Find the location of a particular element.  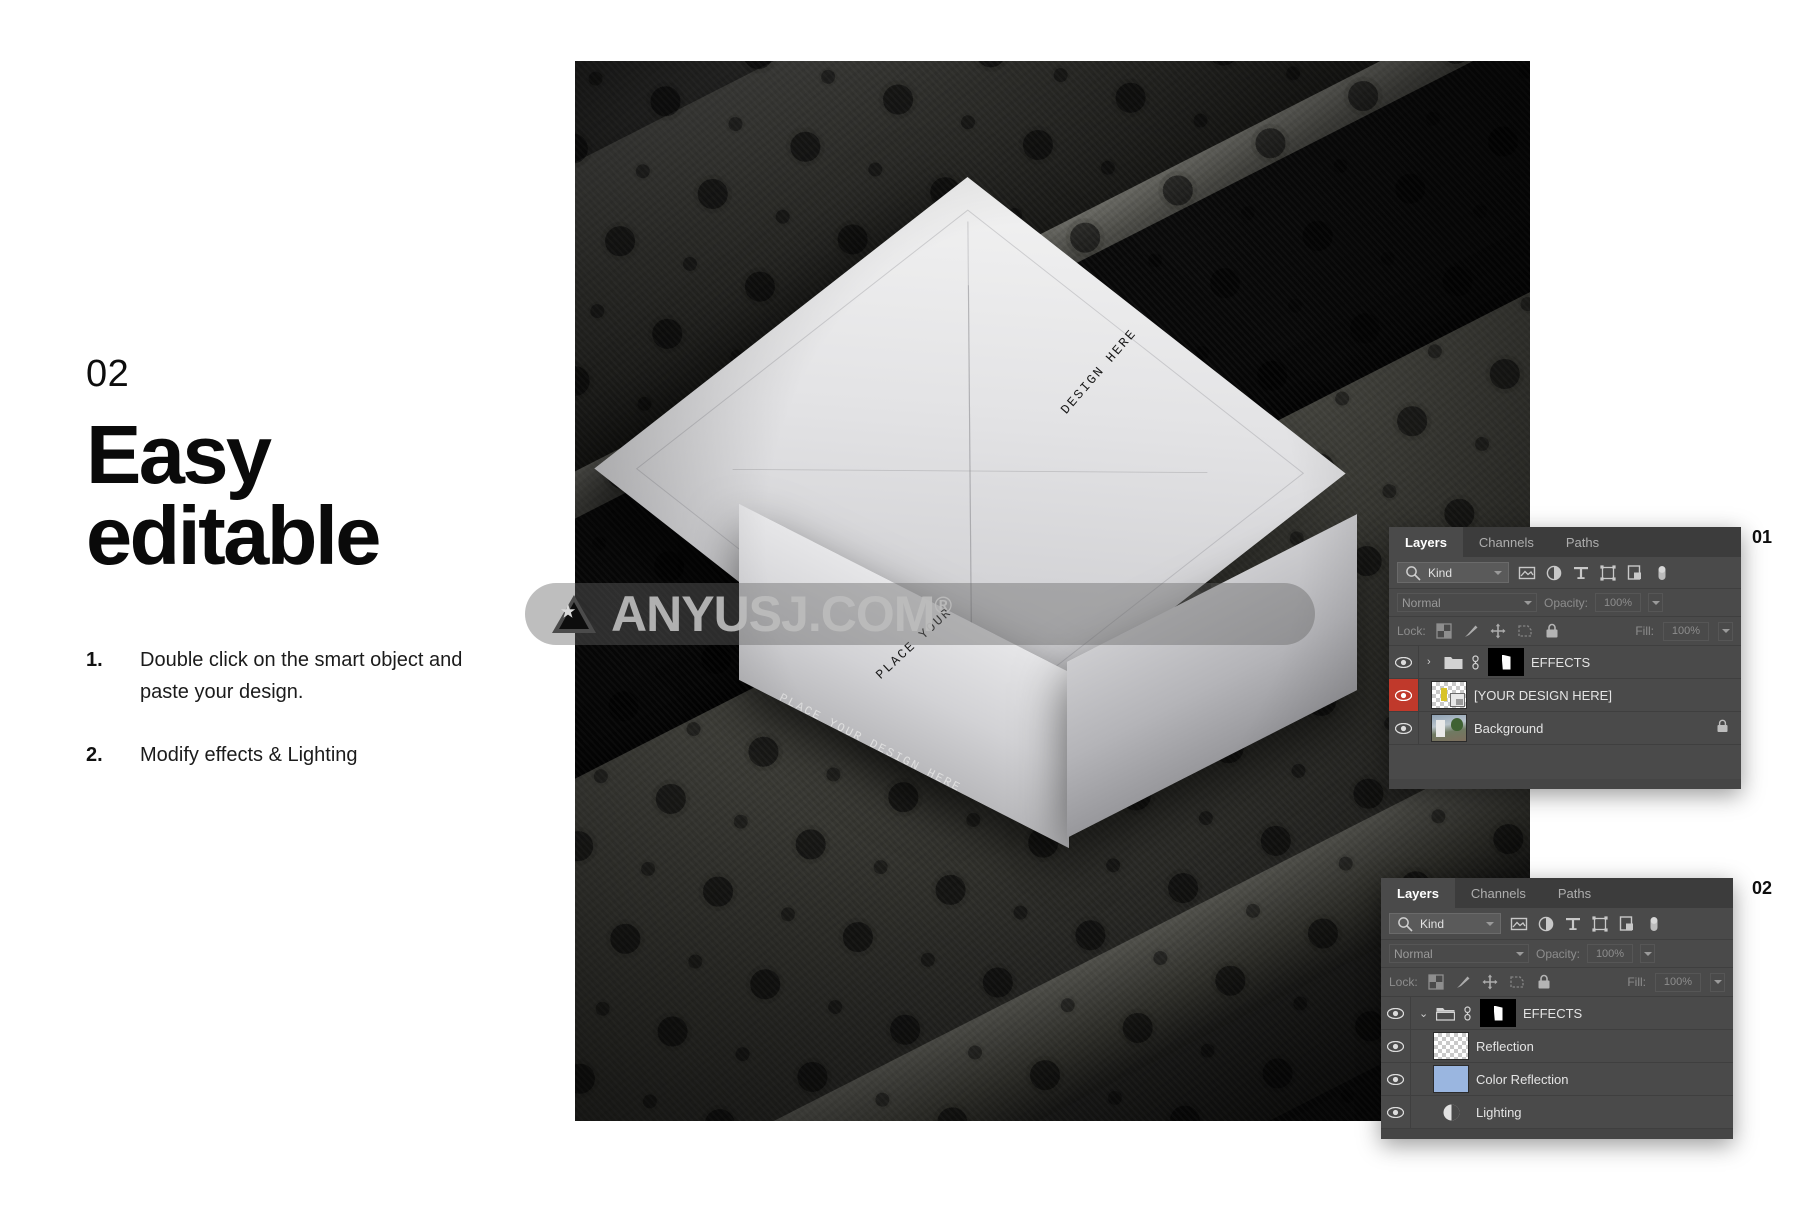

blend-mode-bar: Normal Opacity: 100% is located at coordinates (1565, 603).